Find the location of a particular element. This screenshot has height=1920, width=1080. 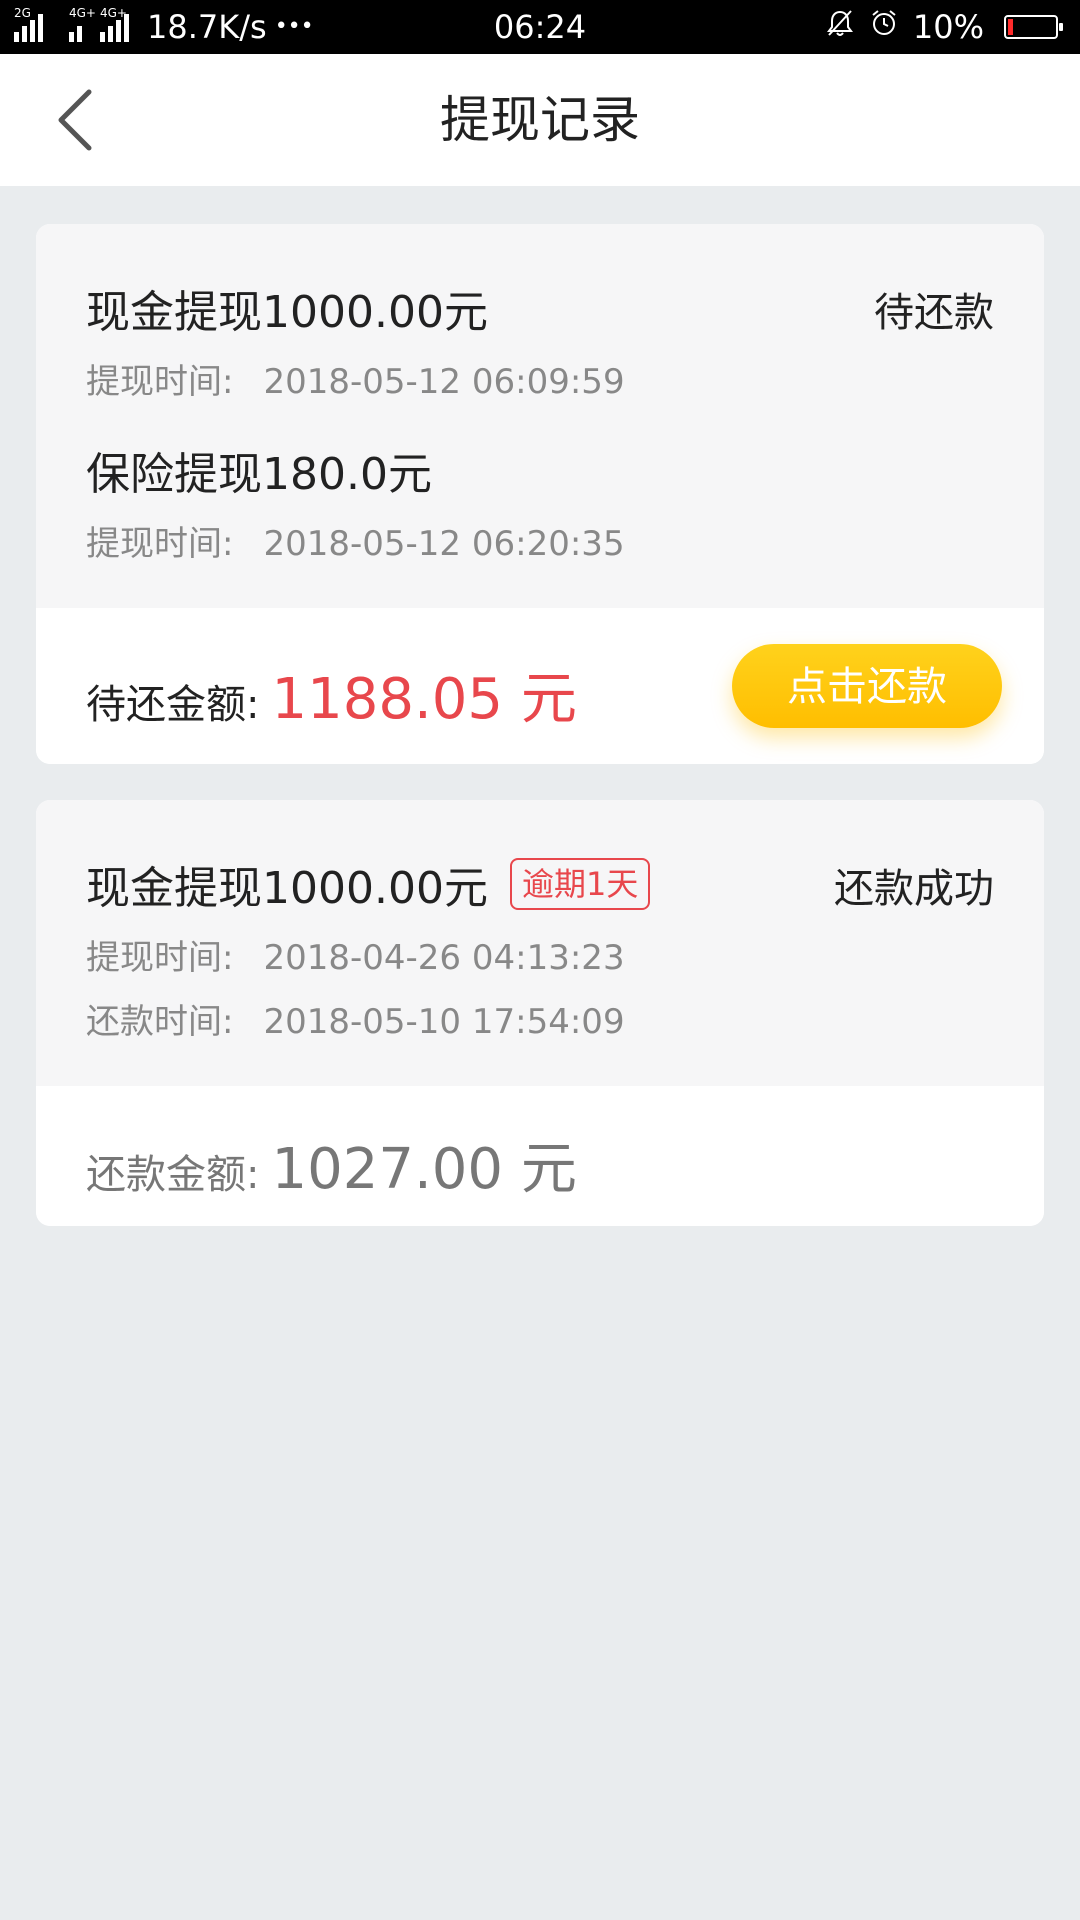

pending-amount-value: 1188.05 元 is located at coordinates (424, 699).